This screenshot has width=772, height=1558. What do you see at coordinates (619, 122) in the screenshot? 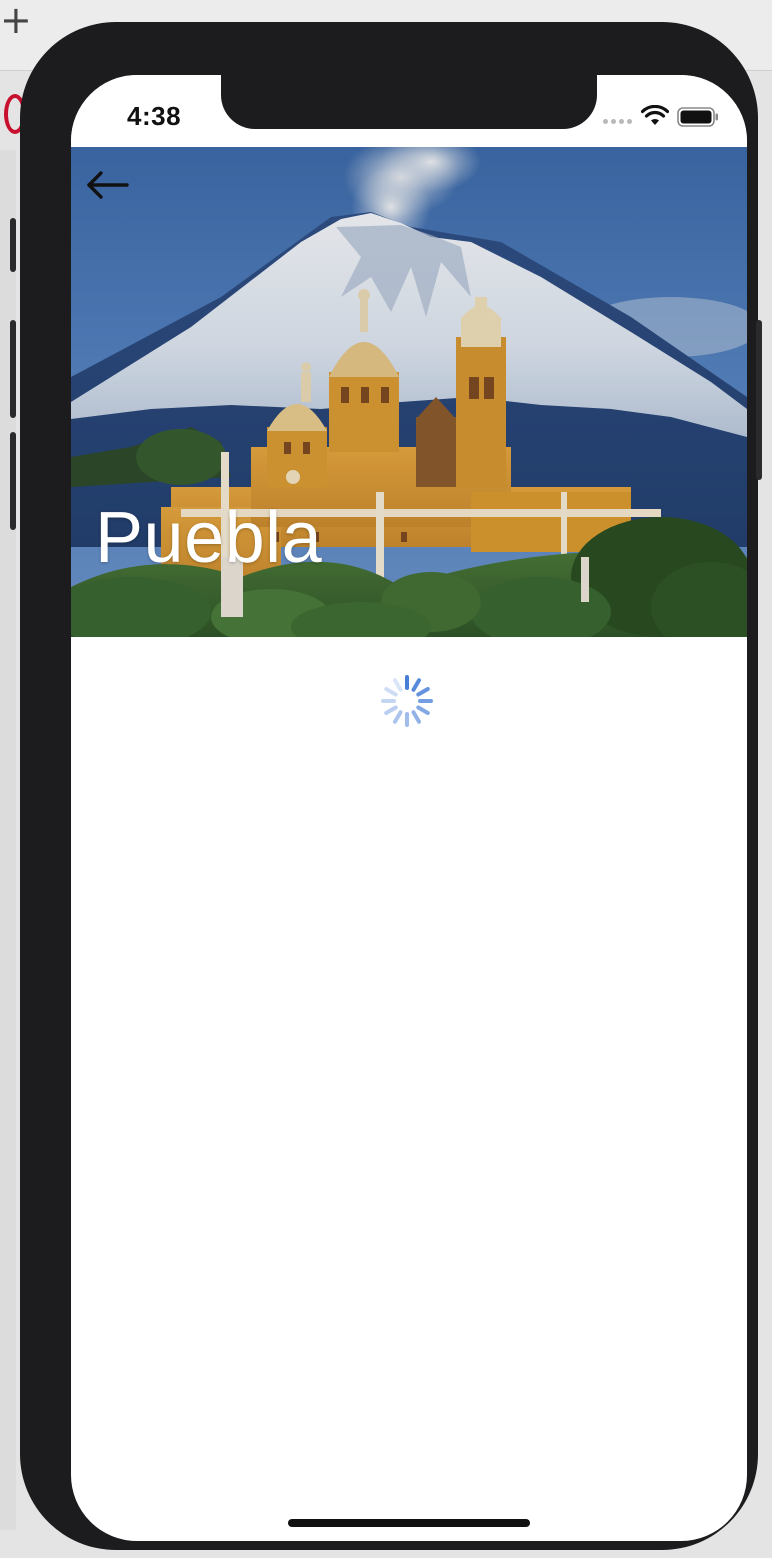
I see `signal-icon` at bounding box center [619, 122].